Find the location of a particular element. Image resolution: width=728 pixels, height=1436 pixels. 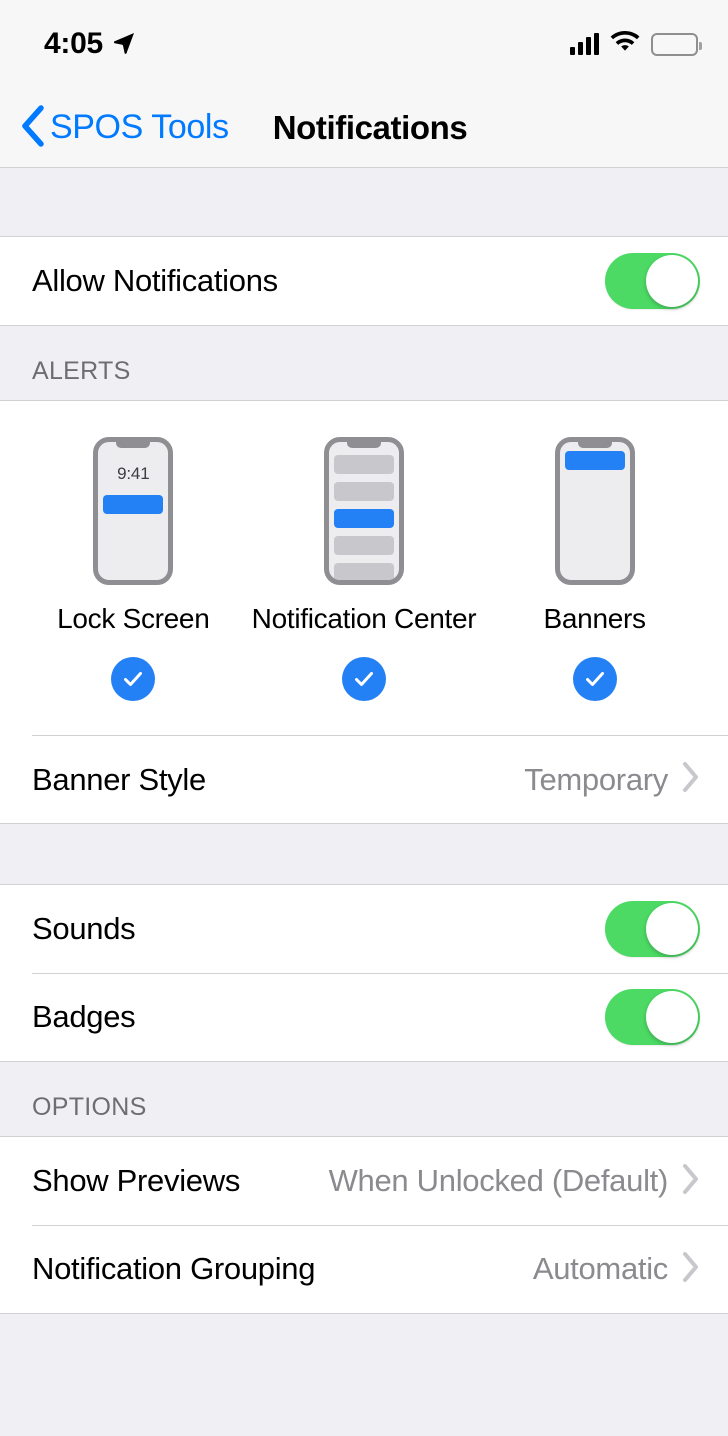

chevron-left-icon is located at coordinates (32, 128).